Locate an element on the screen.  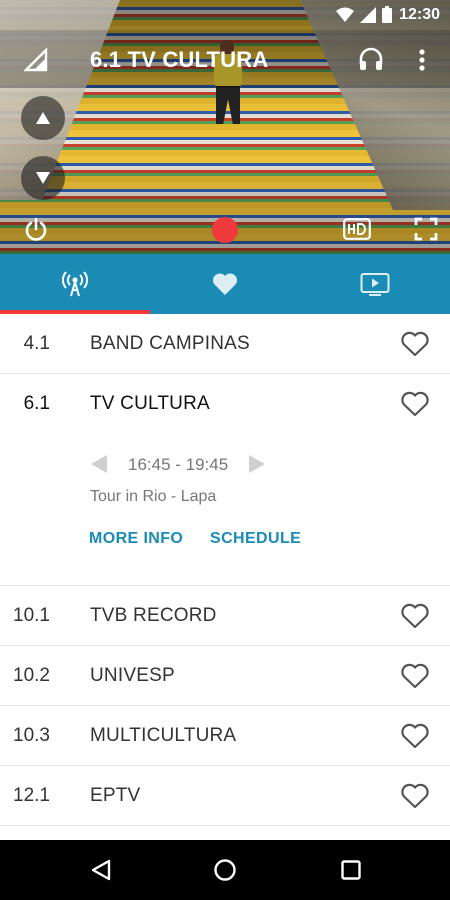
program-time: 16:45 - 19:45 is located at coordinates (178, 464).